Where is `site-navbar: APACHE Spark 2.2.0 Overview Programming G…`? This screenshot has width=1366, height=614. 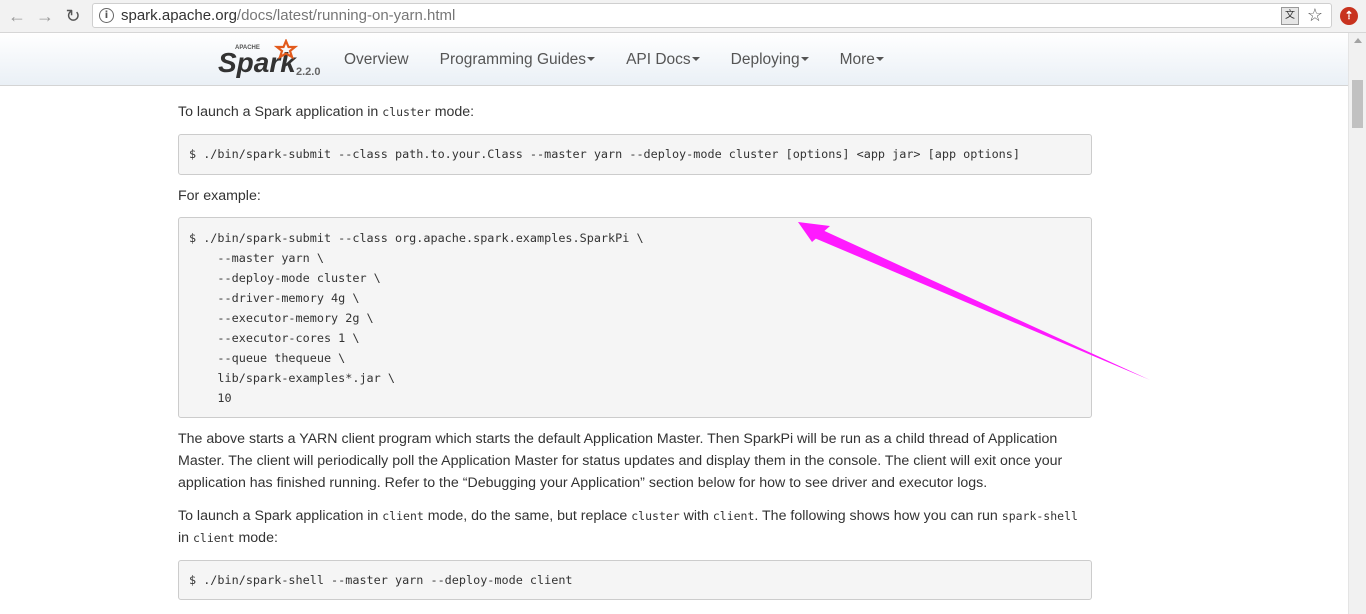
site-navbar: APACHE Spark 2.2.0 Overview Programming G… is located at coordinates (674, 59).